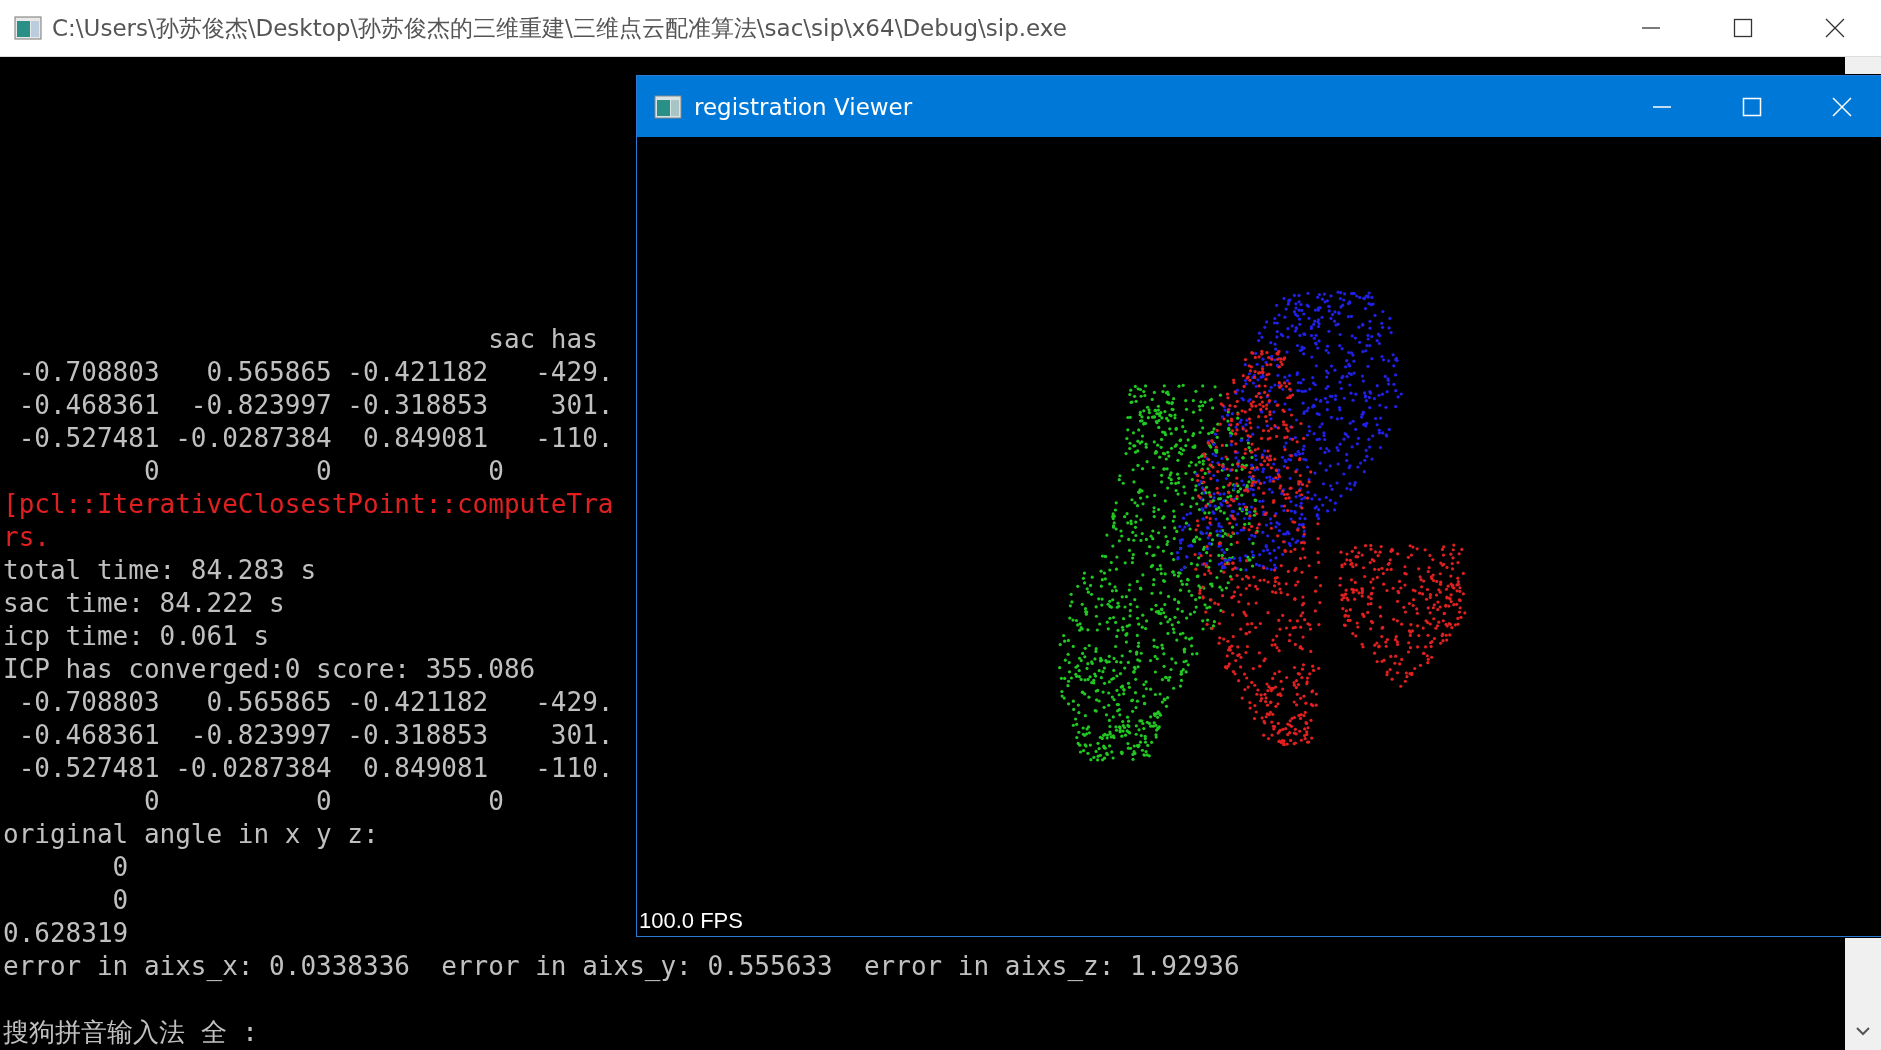  What do you see at coordinates (542, 339) in the screenshot?
I see `console-line: sac has` at bounding box center [542, 339].